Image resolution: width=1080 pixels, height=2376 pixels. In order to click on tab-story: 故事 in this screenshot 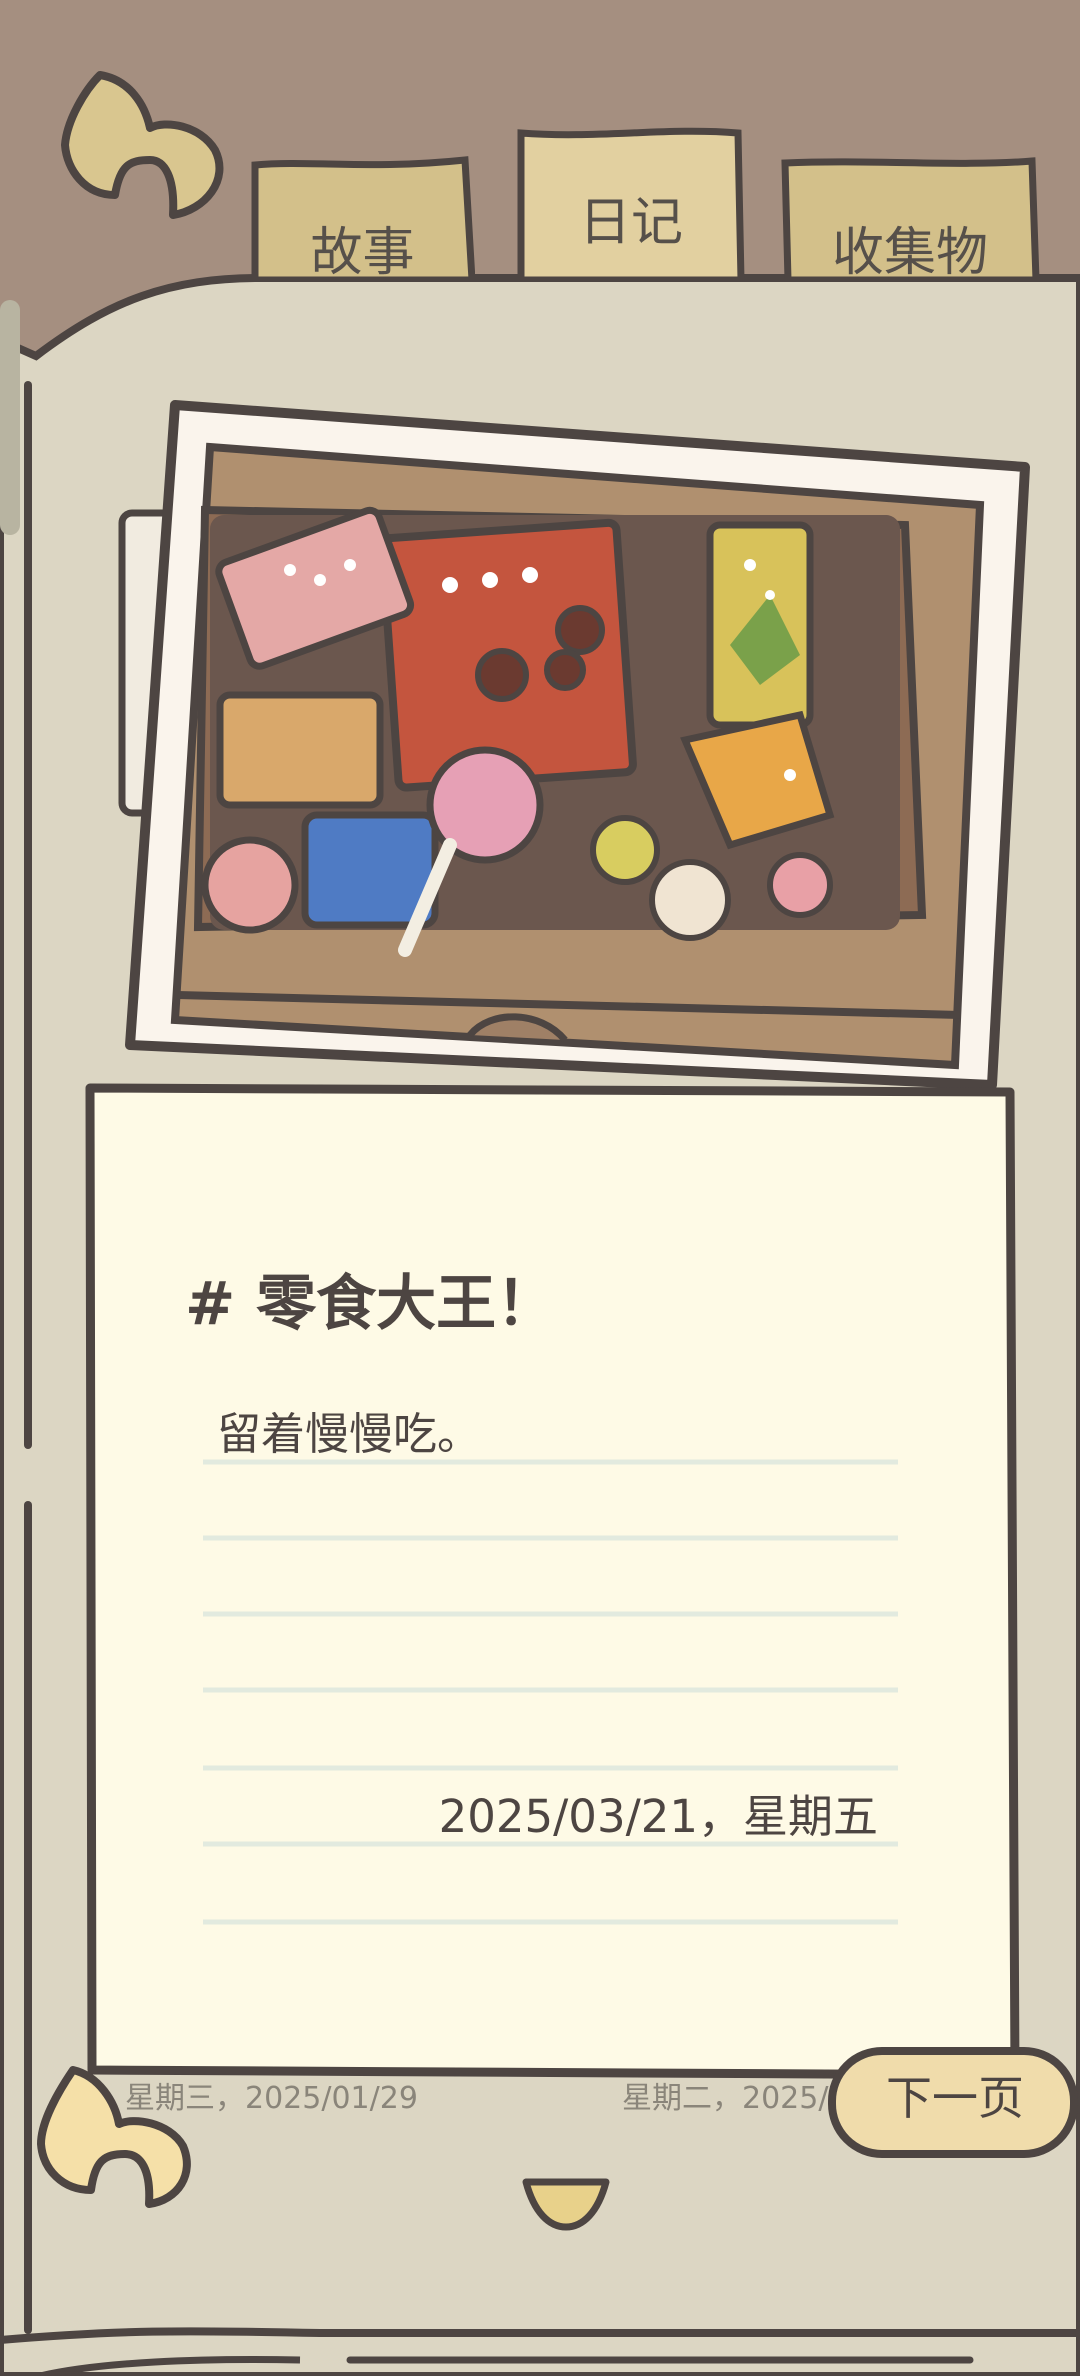, I will do `click(362, 219)`.